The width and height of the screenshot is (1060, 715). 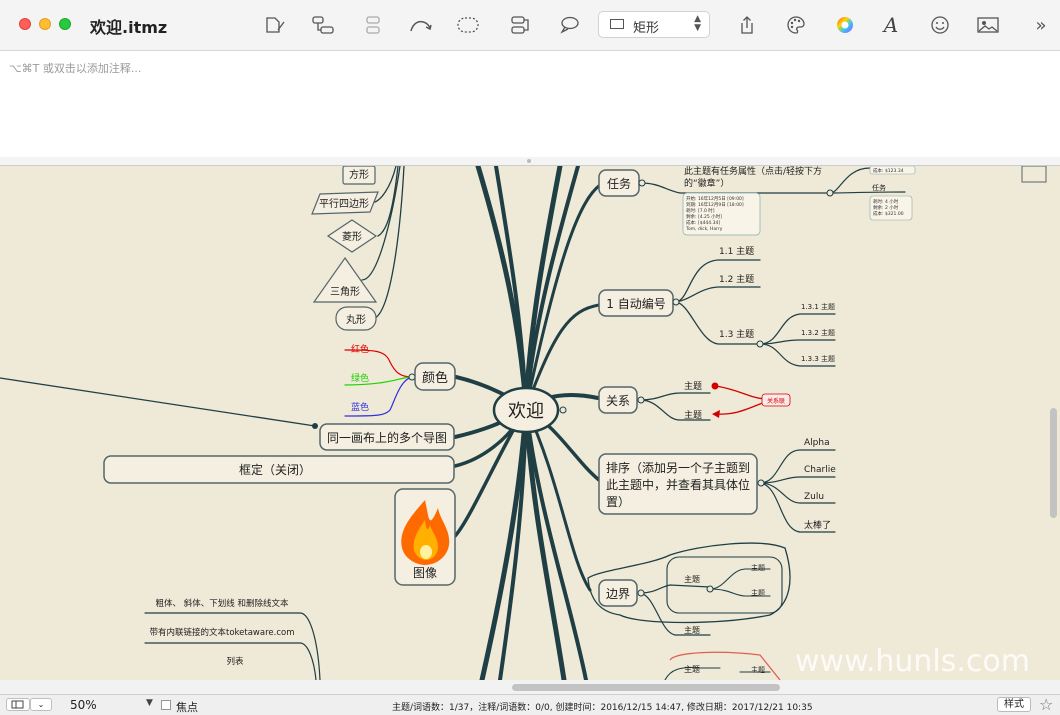 I want to click on callout-icon, so click(x=520, y=25).